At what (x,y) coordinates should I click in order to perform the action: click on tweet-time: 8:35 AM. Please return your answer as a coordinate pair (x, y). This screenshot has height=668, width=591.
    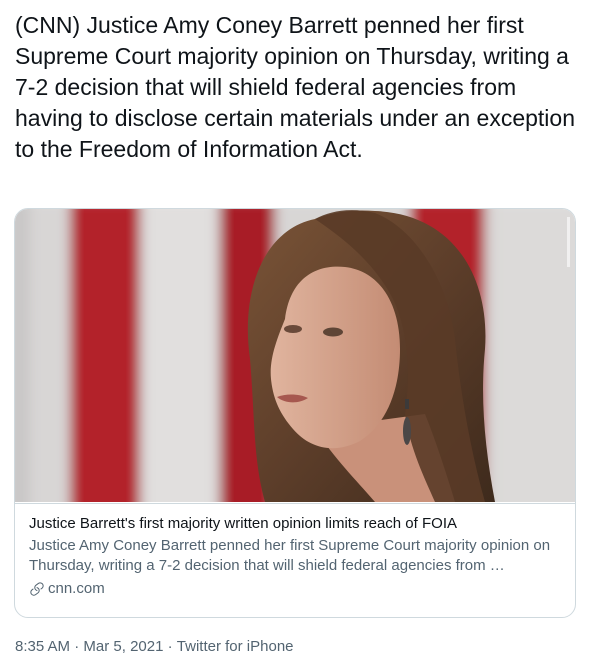
    Looking at the image, I should click on (42, 646).